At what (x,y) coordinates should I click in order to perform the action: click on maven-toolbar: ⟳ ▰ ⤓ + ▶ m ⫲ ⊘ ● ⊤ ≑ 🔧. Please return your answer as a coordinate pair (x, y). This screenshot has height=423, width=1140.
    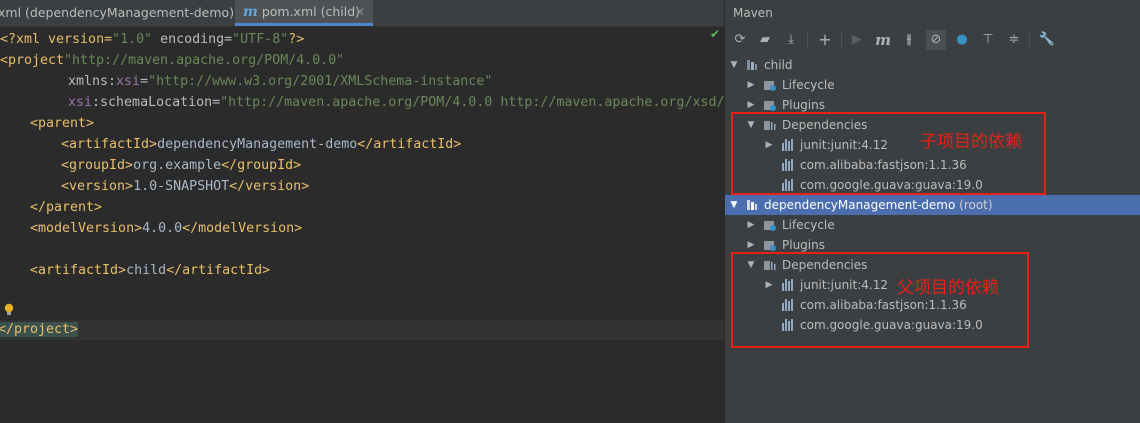
    Looking at the image, I should click on (932, 40).